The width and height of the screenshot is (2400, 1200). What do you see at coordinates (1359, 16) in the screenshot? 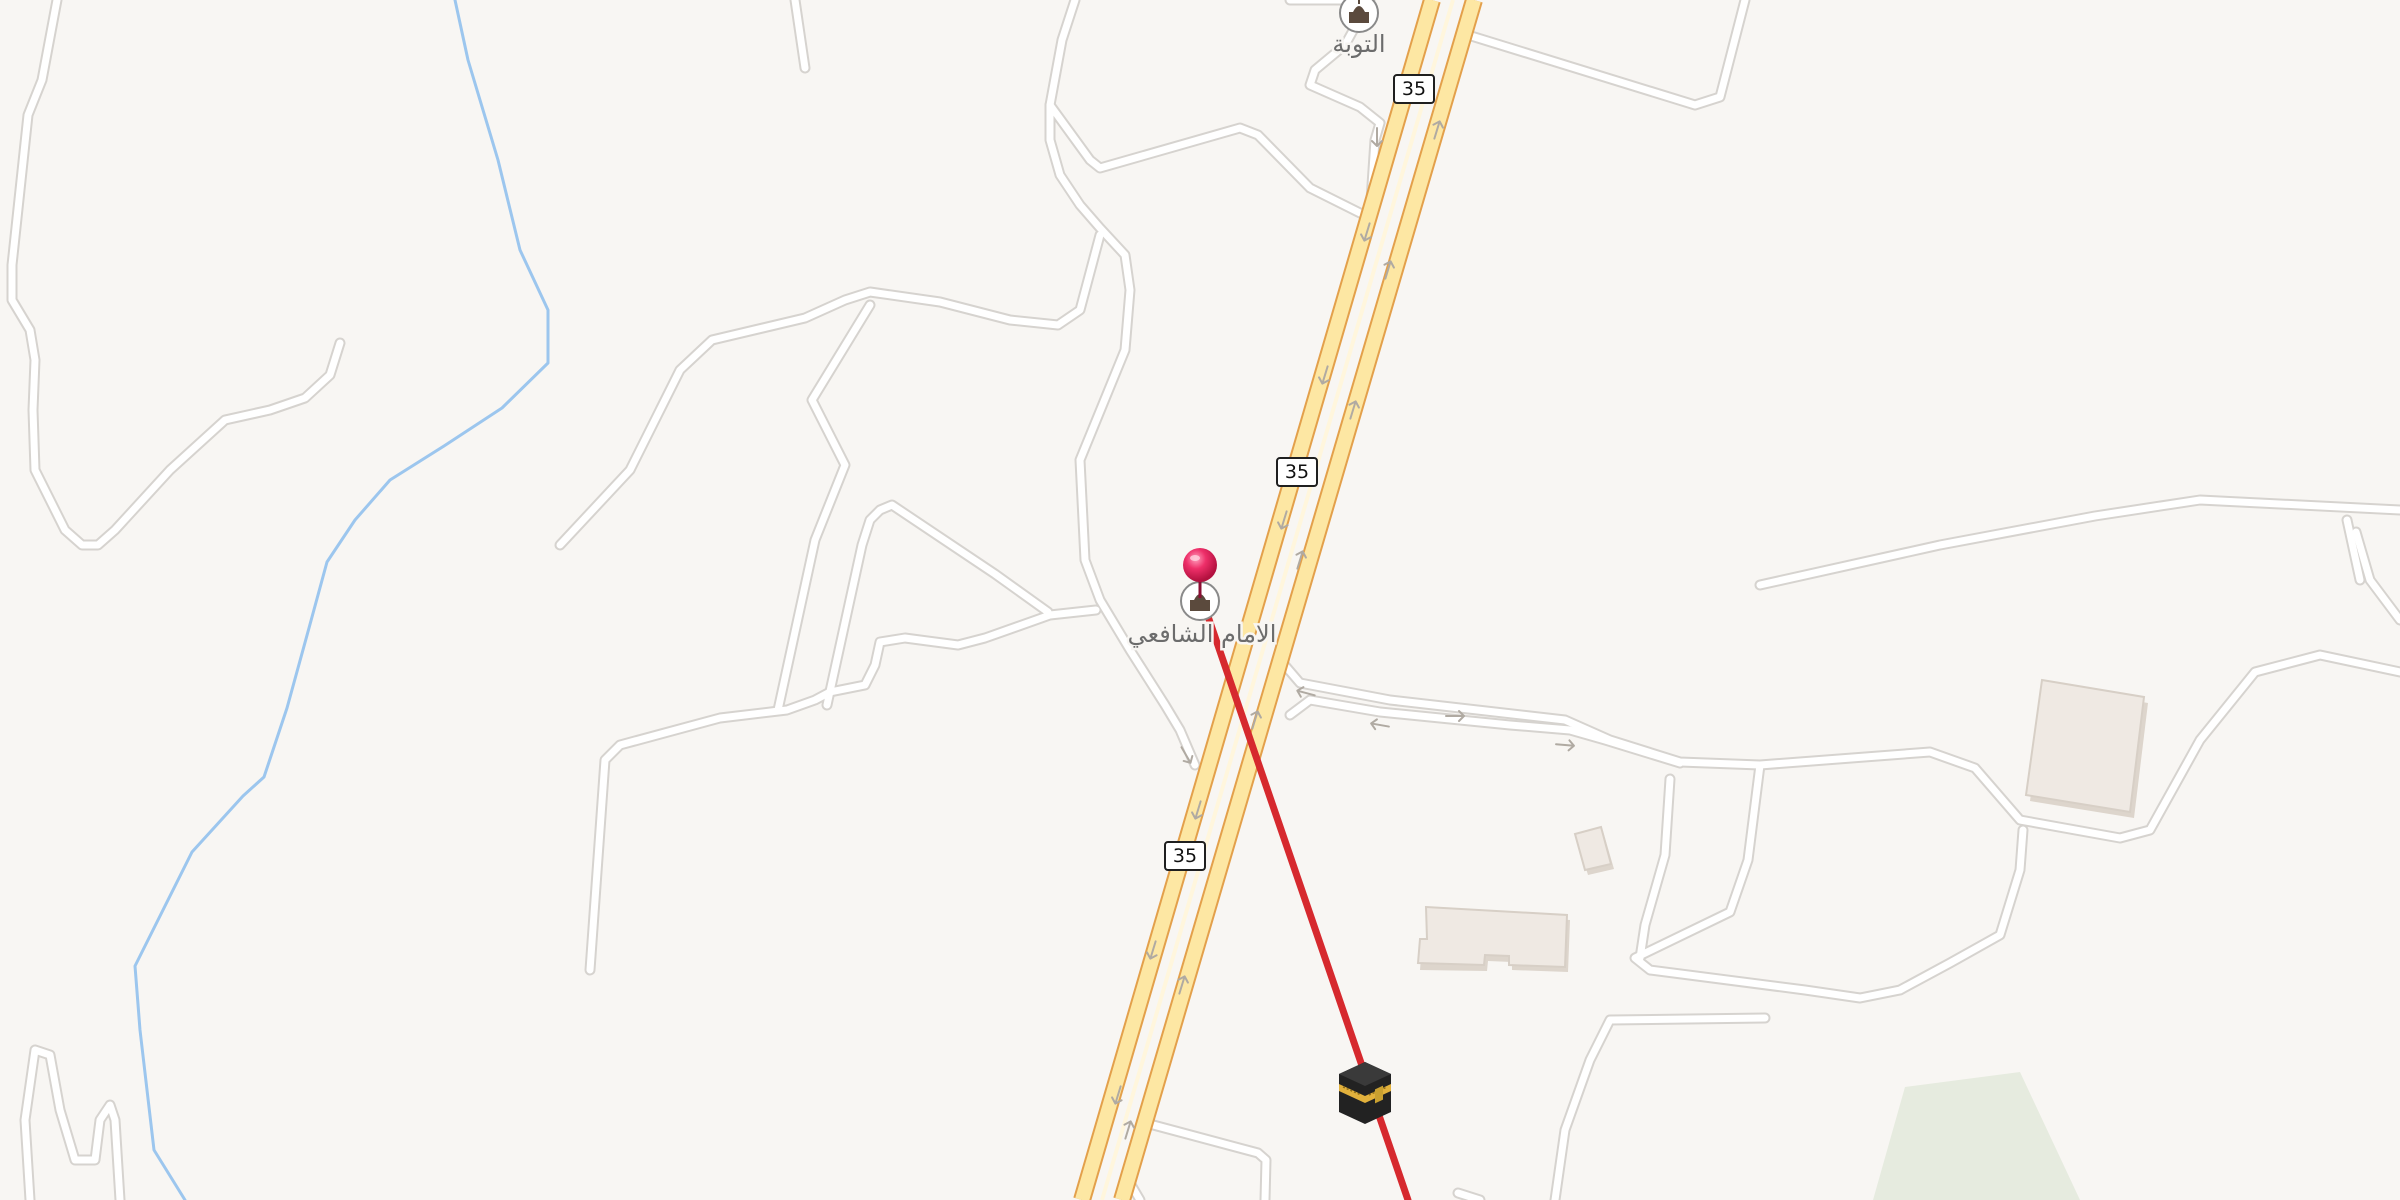
I see `mosque-icon` at bounding box center [1359, 16].